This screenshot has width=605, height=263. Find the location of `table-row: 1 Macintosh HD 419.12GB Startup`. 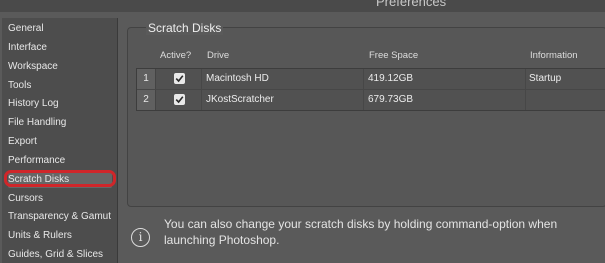

table-row: 1 Macintosh HD 419.12GB Startup is located at coordinates (371, 79).